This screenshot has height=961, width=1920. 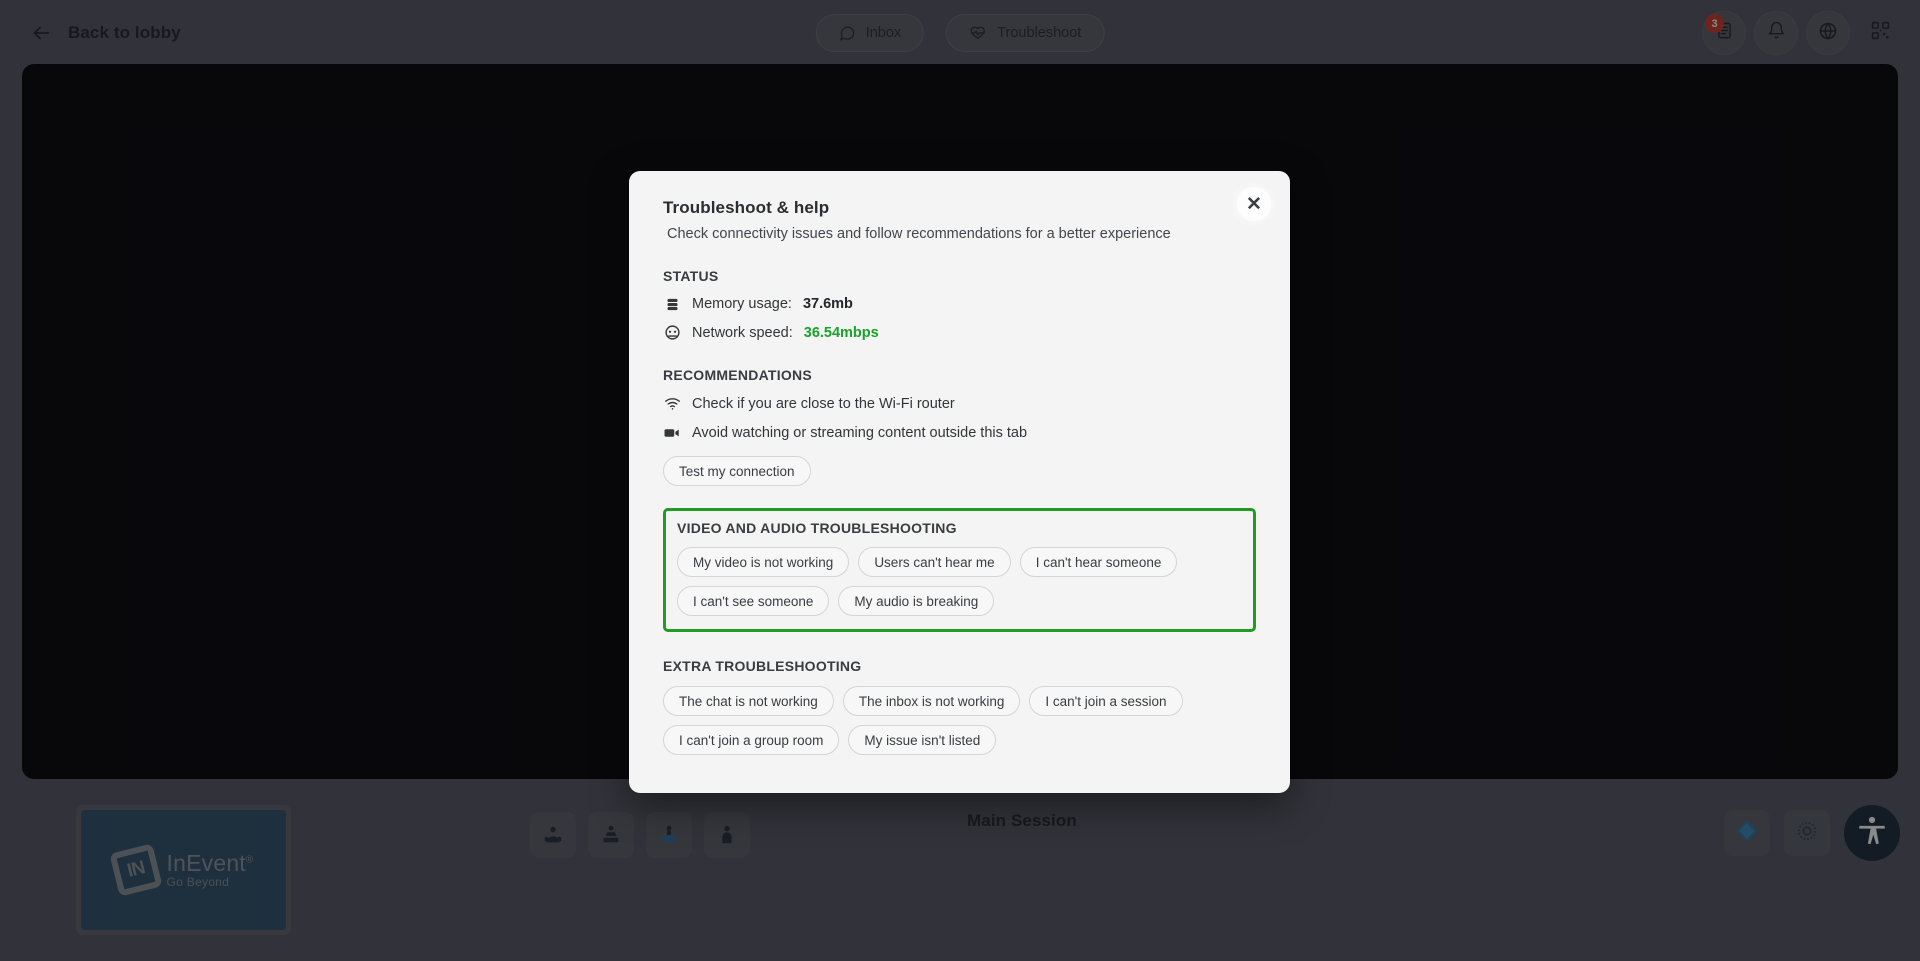 What do you see at coordinates (841, 332) in the screenshot?
I see `network-speed-value: 36.54mbps` at bounding box center [841, 332].